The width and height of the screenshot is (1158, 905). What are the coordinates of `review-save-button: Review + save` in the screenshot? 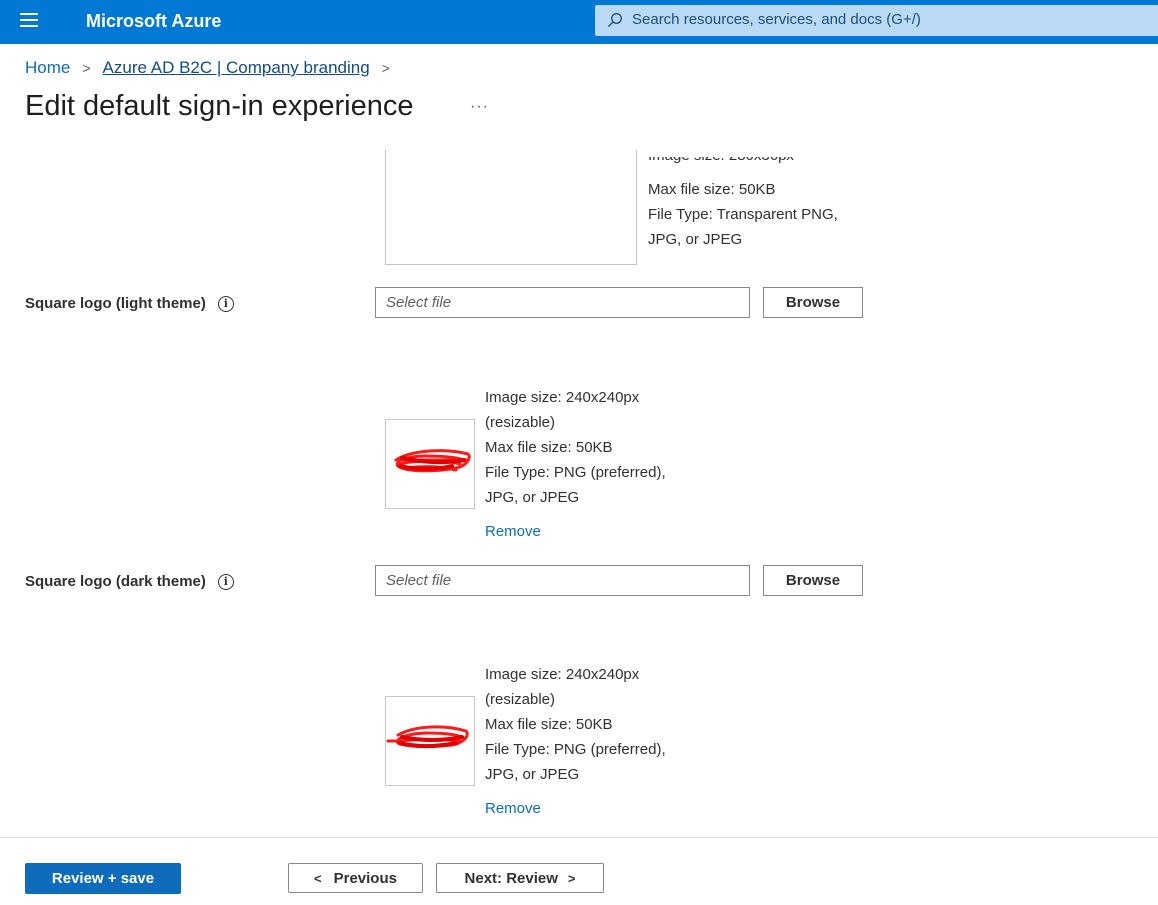 It's located at (103, 878).